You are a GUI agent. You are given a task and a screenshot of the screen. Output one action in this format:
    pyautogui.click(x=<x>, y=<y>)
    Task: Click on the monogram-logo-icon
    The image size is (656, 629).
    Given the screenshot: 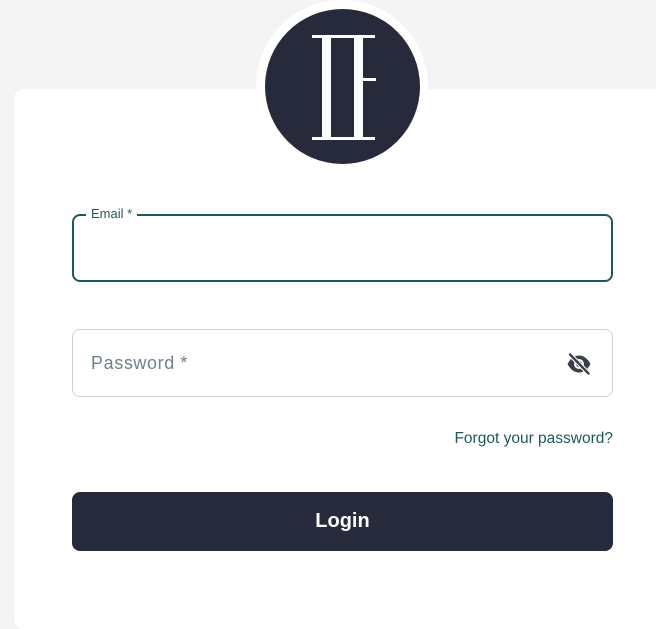 What is the action you would take?
    pyautogui.click(x=342, y=86)
    